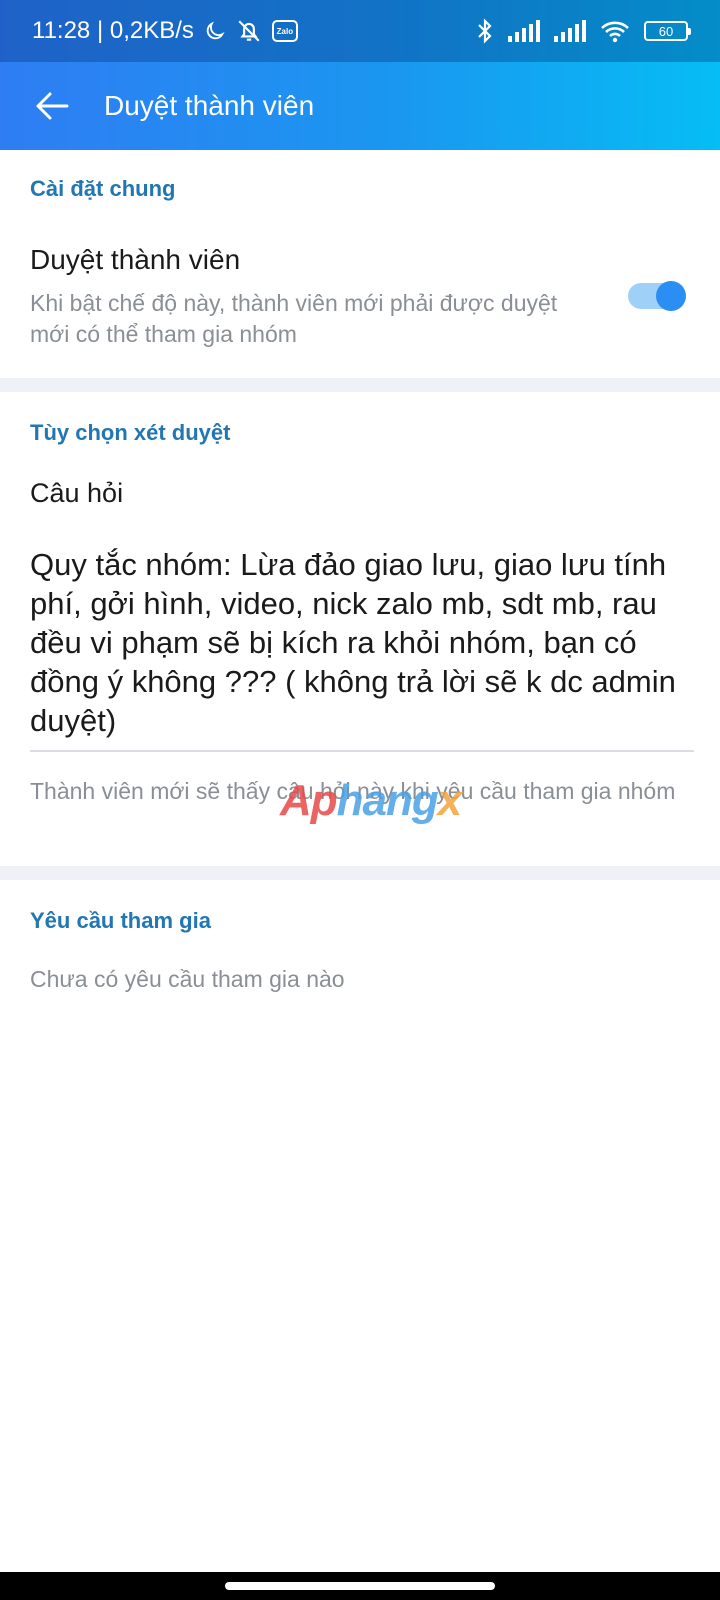 The image size is (720, 1600). I want to click on wifi-icon, so click(615, 32).